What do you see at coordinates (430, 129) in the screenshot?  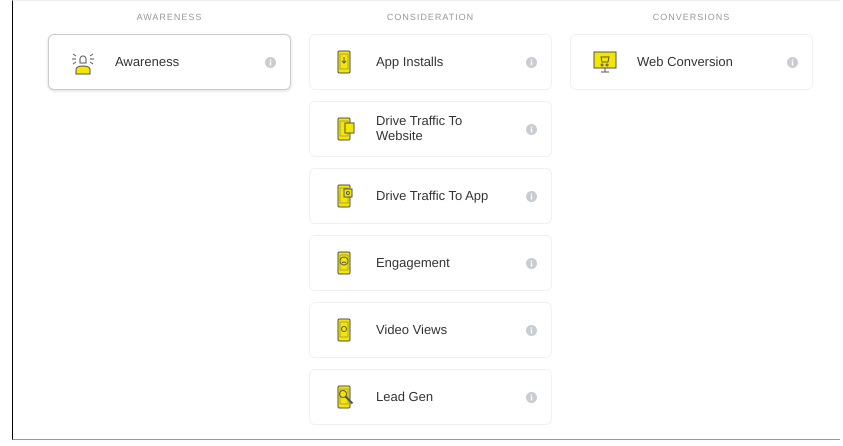 I see `objective-card: Drive Traffic To Website` at bounding box center [430, 129].